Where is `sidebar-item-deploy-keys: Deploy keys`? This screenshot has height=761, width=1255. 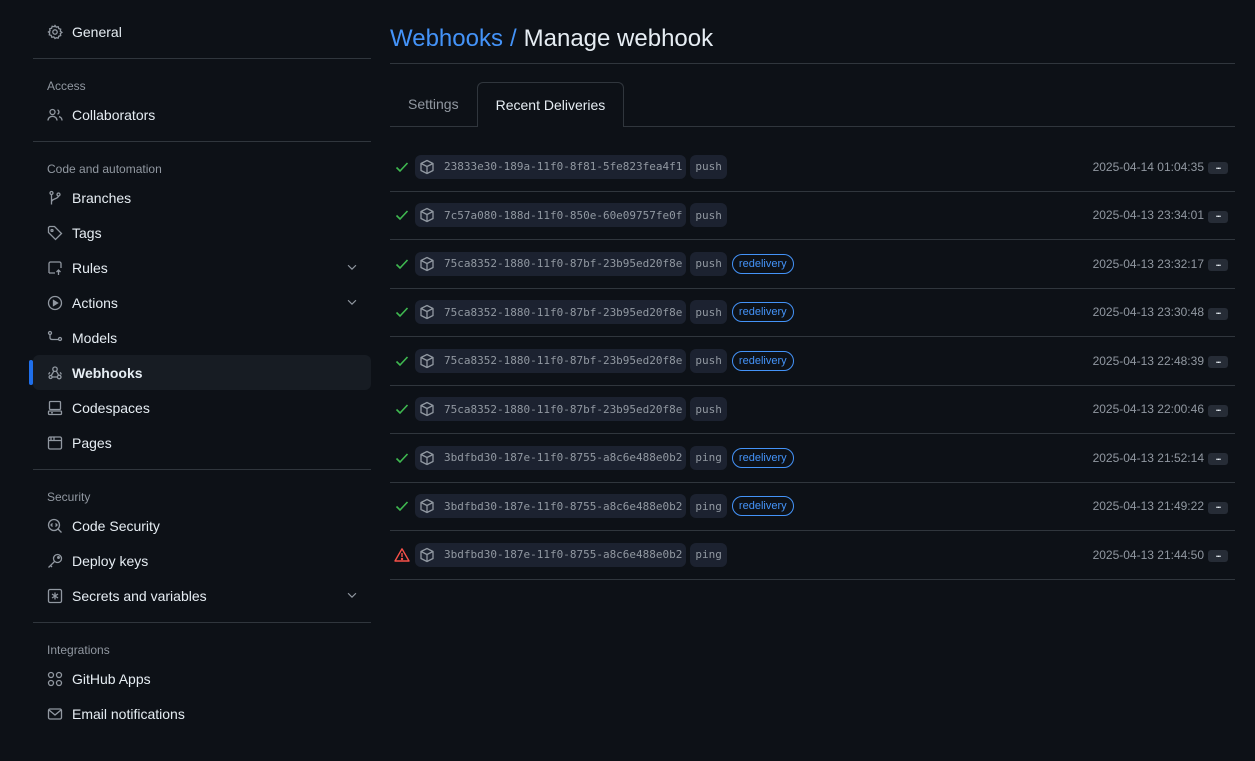 sidebar-item-deploy-keys: Deploy keys is located at coordinates (202, 560).